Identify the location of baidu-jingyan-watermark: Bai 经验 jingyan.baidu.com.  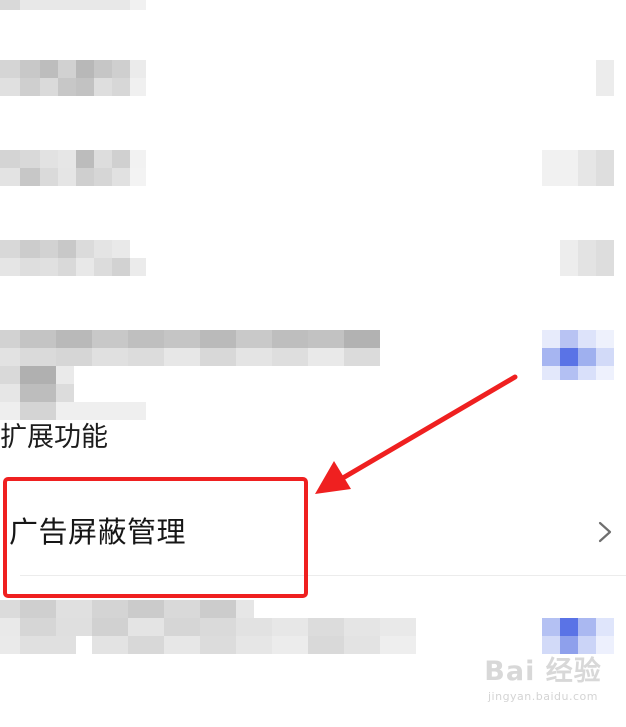
(543, 686).